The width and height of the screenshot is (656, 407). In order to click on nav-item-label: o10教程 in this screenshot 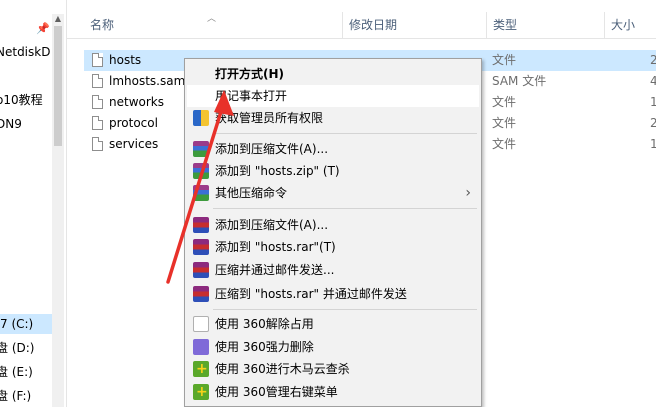, I will do `click(21, 100)`.